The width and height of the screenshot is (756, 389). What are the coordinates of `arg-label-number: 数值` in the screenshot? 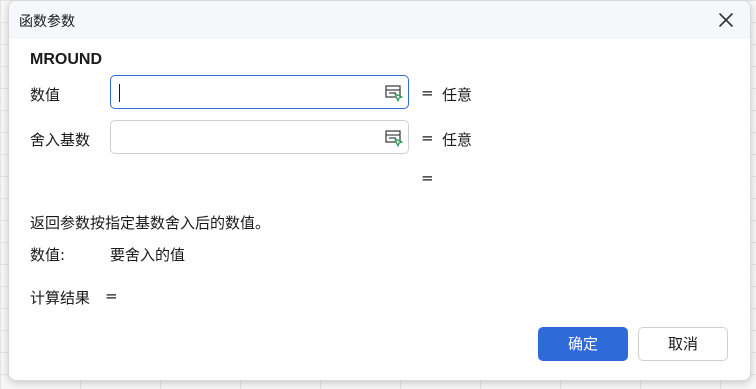 It's located at (45, 95).